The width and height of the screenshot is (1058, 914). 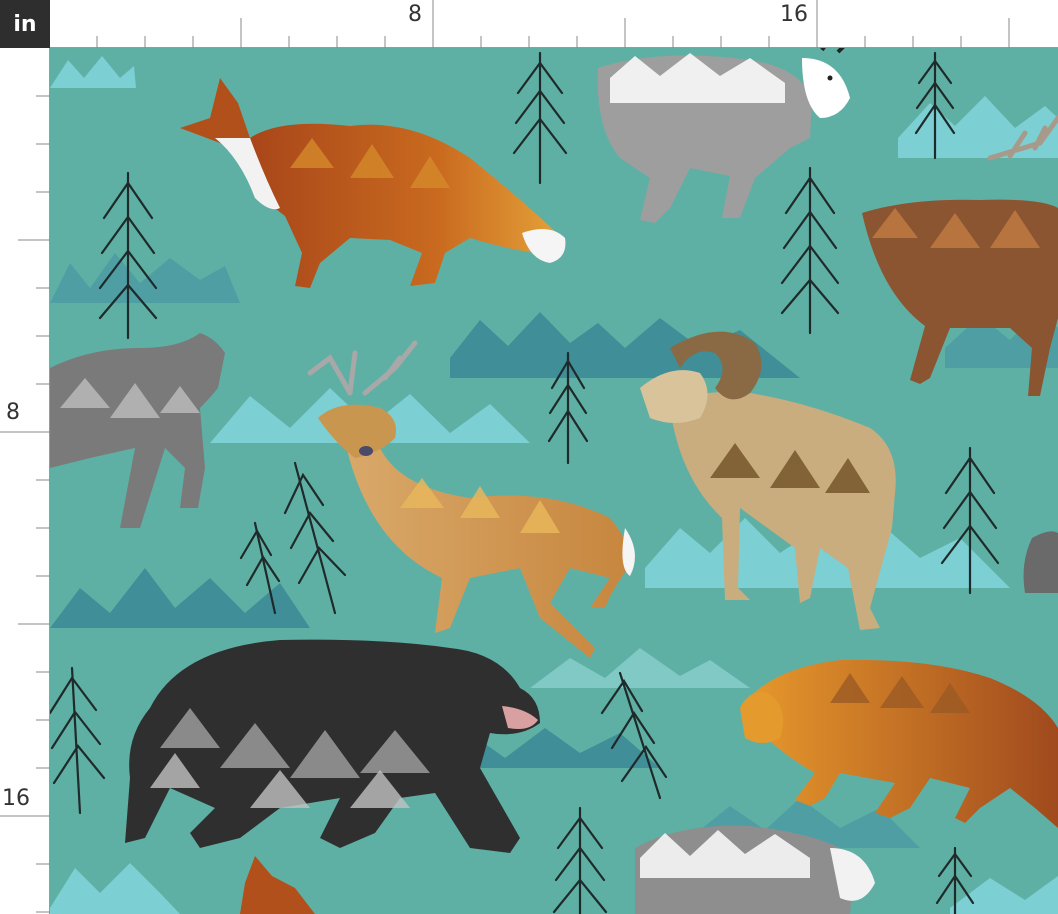 I want to click on mountain-goat, so click(x=723, y=135).